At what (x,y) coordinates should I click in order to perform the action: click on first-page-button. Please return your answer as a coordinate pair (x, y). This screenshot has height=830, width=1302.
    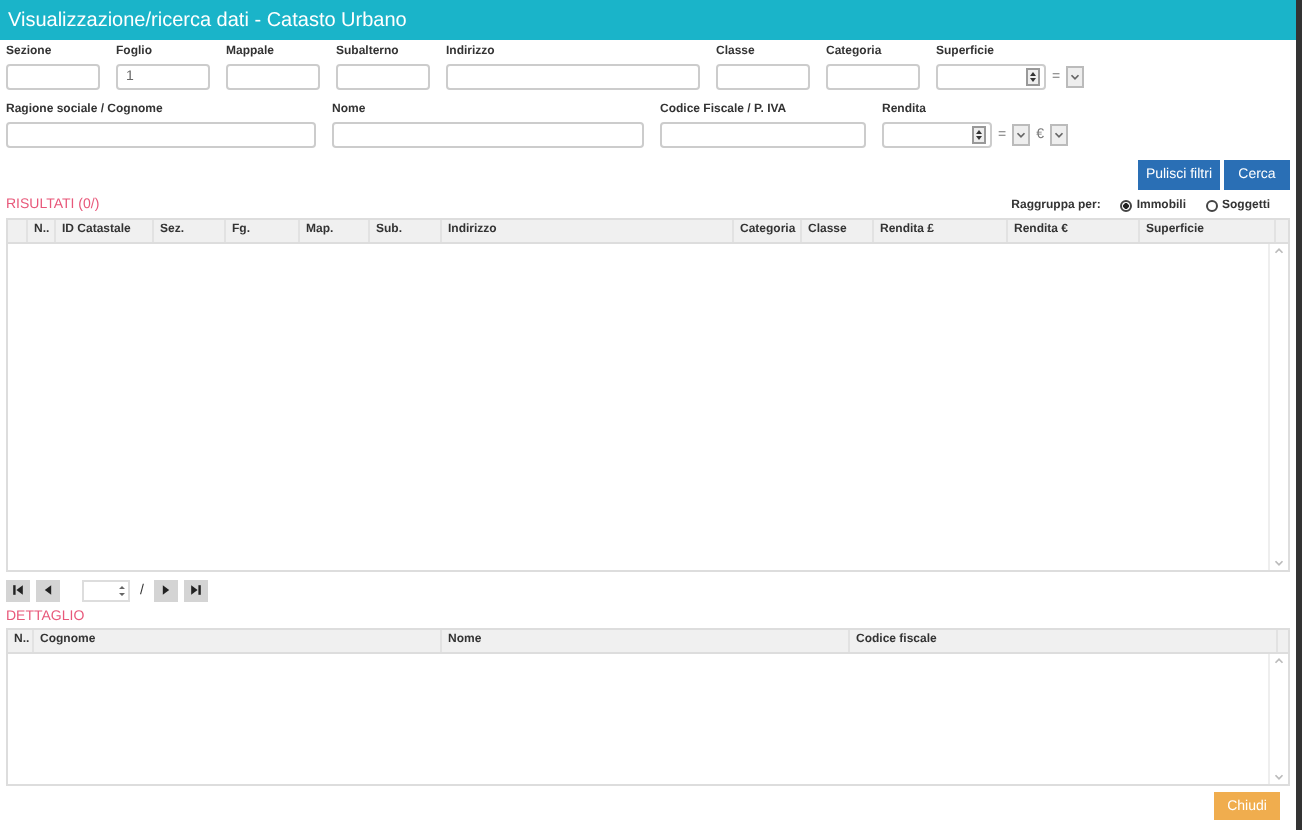
    Looking at the image, I should click on (18, 590).